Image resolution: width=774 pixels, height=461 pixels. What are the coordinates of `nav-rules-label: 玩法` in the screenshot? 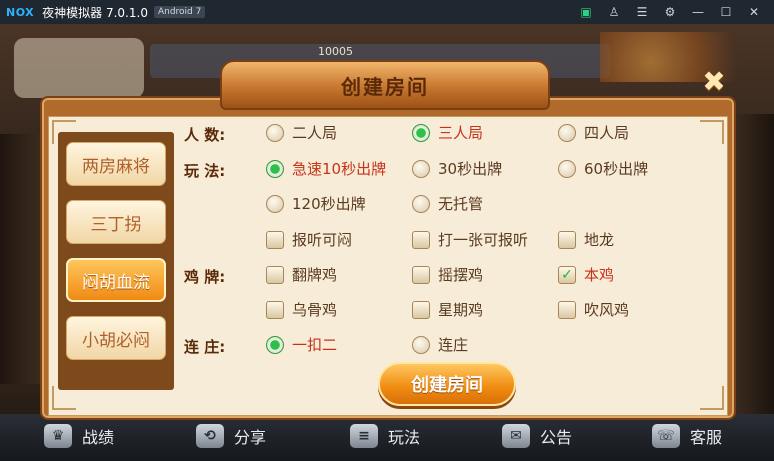 It's located at (404, 437).